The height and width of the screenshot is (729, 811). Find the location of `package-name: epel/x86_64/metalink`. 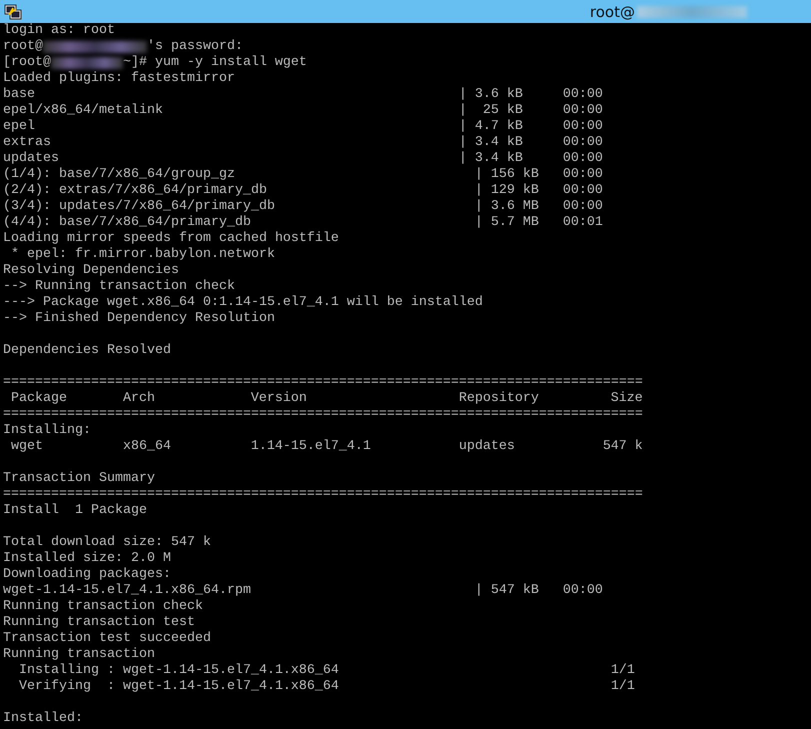

package-name: epel/x86_64/metalink is located at coordinates (83, 111).